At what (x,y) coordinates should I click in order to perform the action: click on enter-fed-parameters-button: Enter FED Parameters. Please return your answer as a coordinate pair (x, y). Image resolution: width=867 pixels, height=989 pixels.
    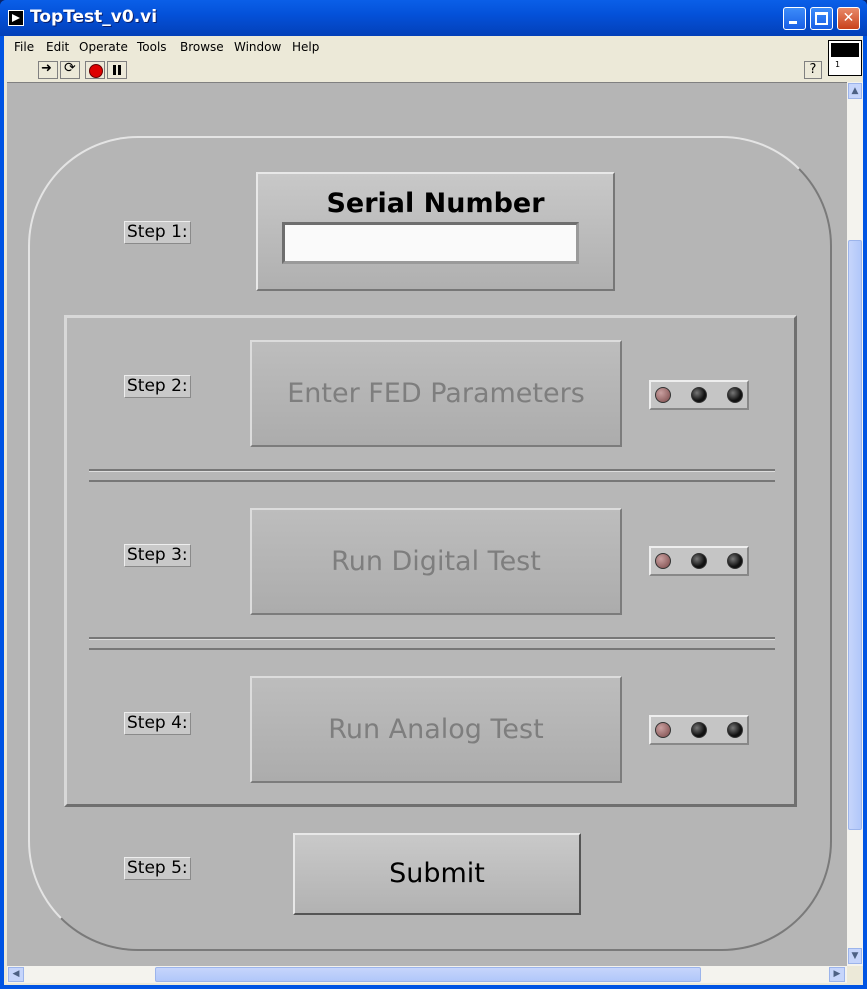
    Looking at the image, I should click on (436, 393).